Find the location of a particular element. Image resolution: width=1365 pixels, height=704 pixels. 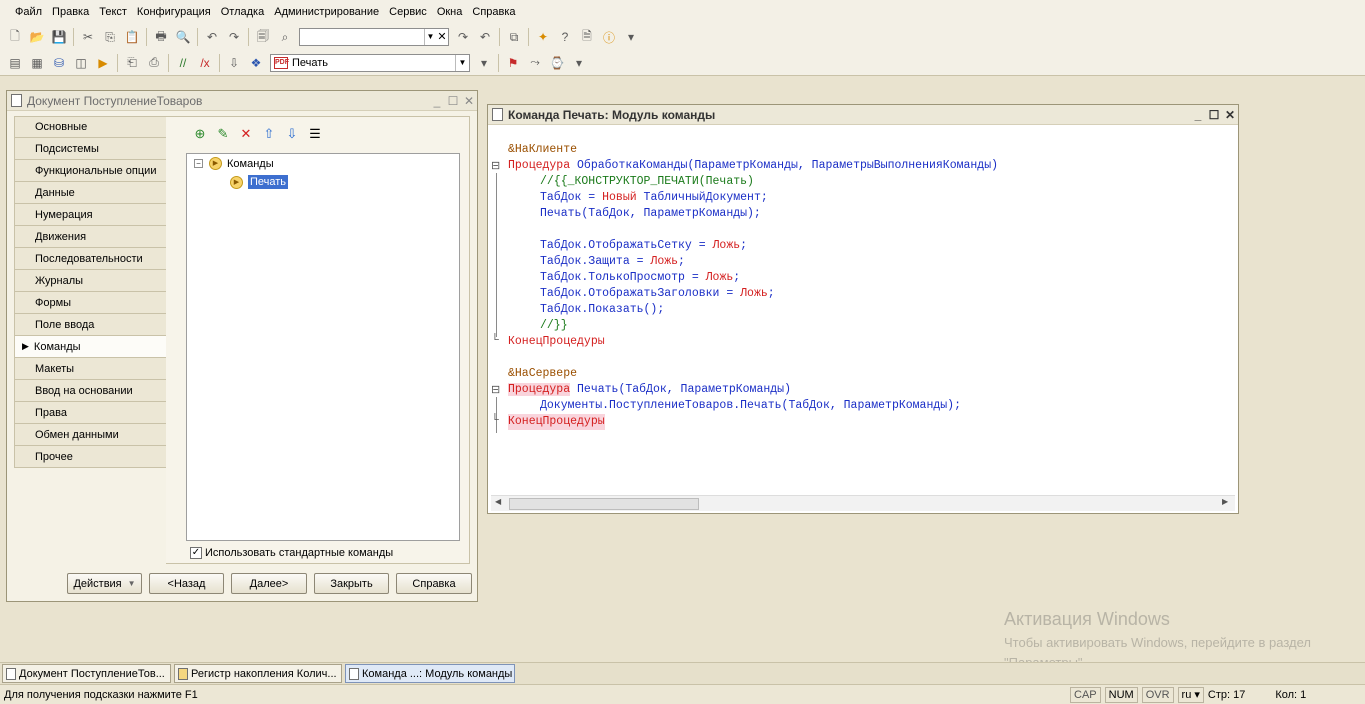

comment-icon: // is located at coordinates (183, 63).